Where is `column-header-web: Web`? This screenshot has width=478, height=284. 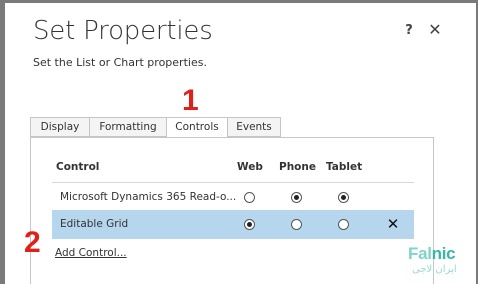 column-header-web: Web is located at coordinates (250, 167).